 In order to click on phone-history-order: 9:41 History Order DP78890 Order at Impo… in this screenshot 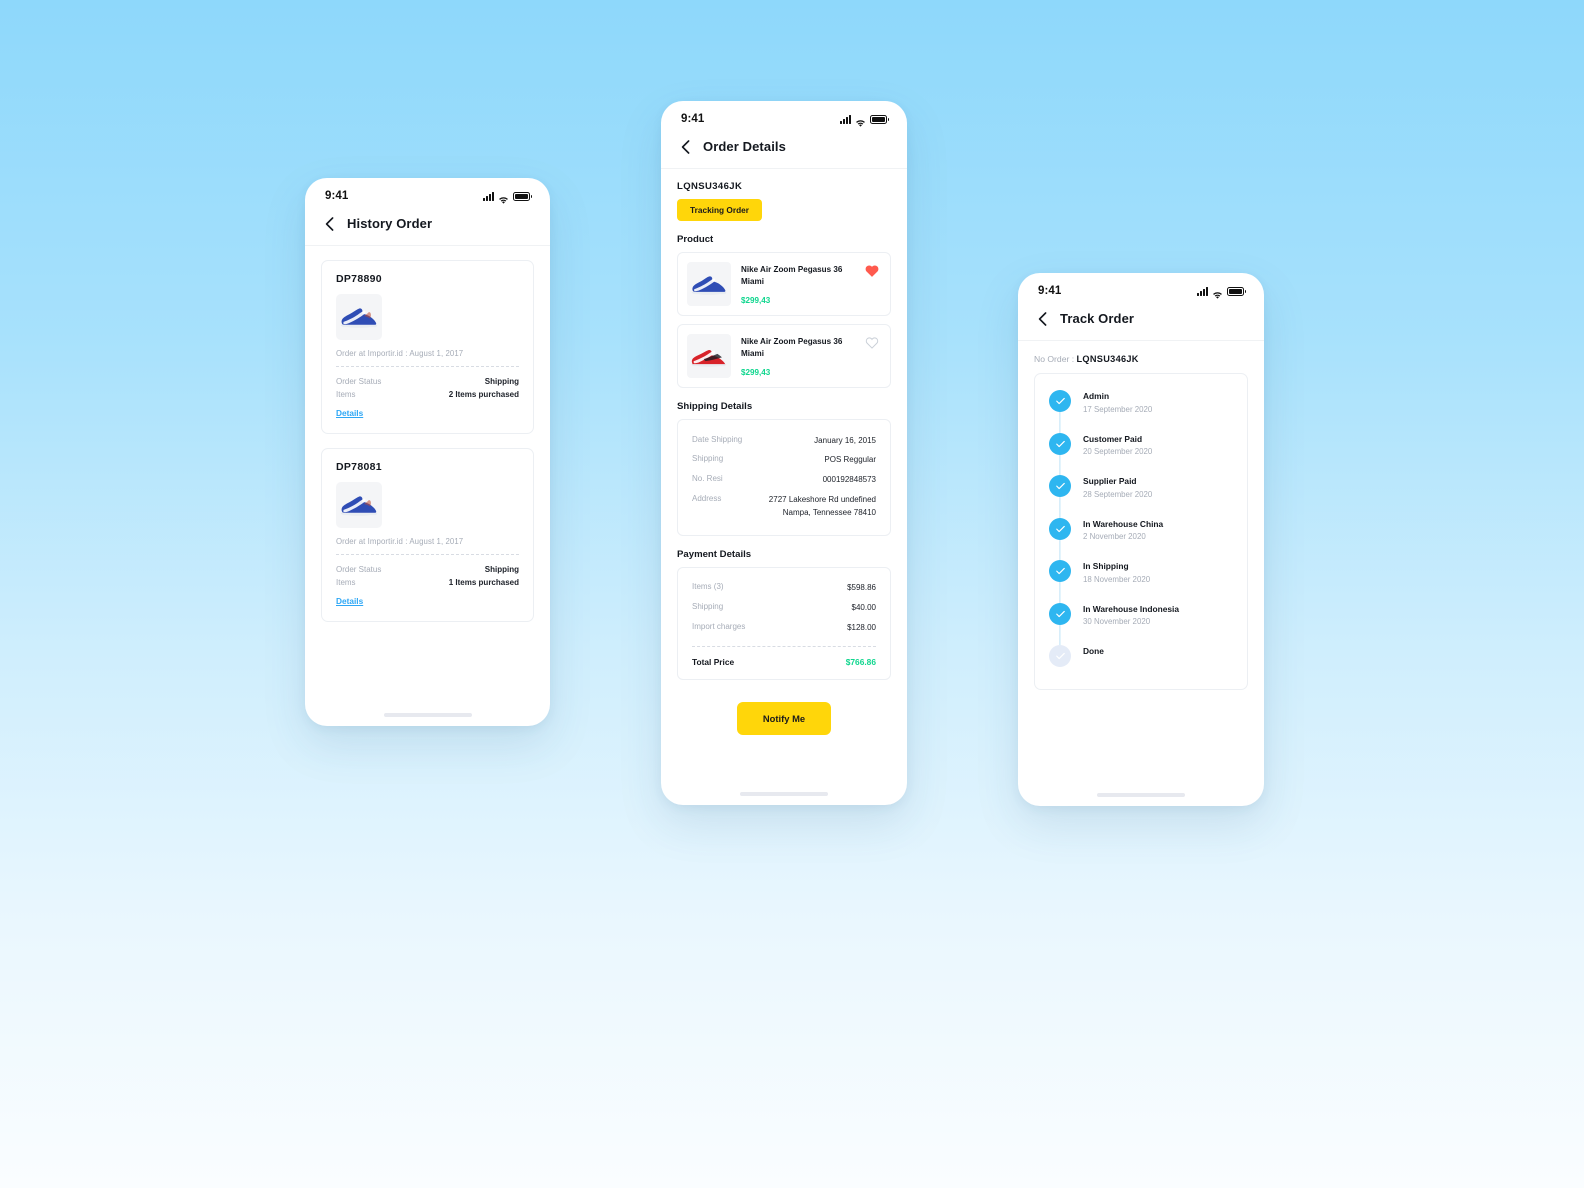, I will do `click(427, 452)`.